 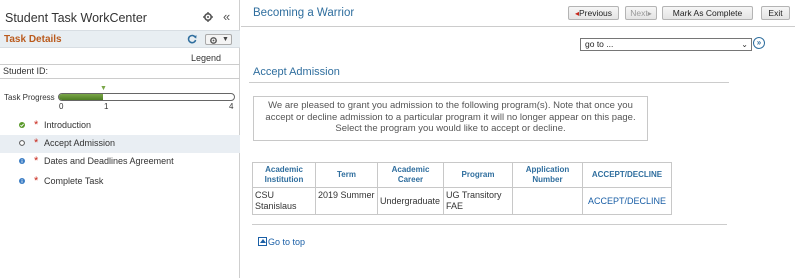 What do you see at coordinates (74, 181) in the screenshot?
I see `step-label: Complete Task` at bounding box center [74, 181].